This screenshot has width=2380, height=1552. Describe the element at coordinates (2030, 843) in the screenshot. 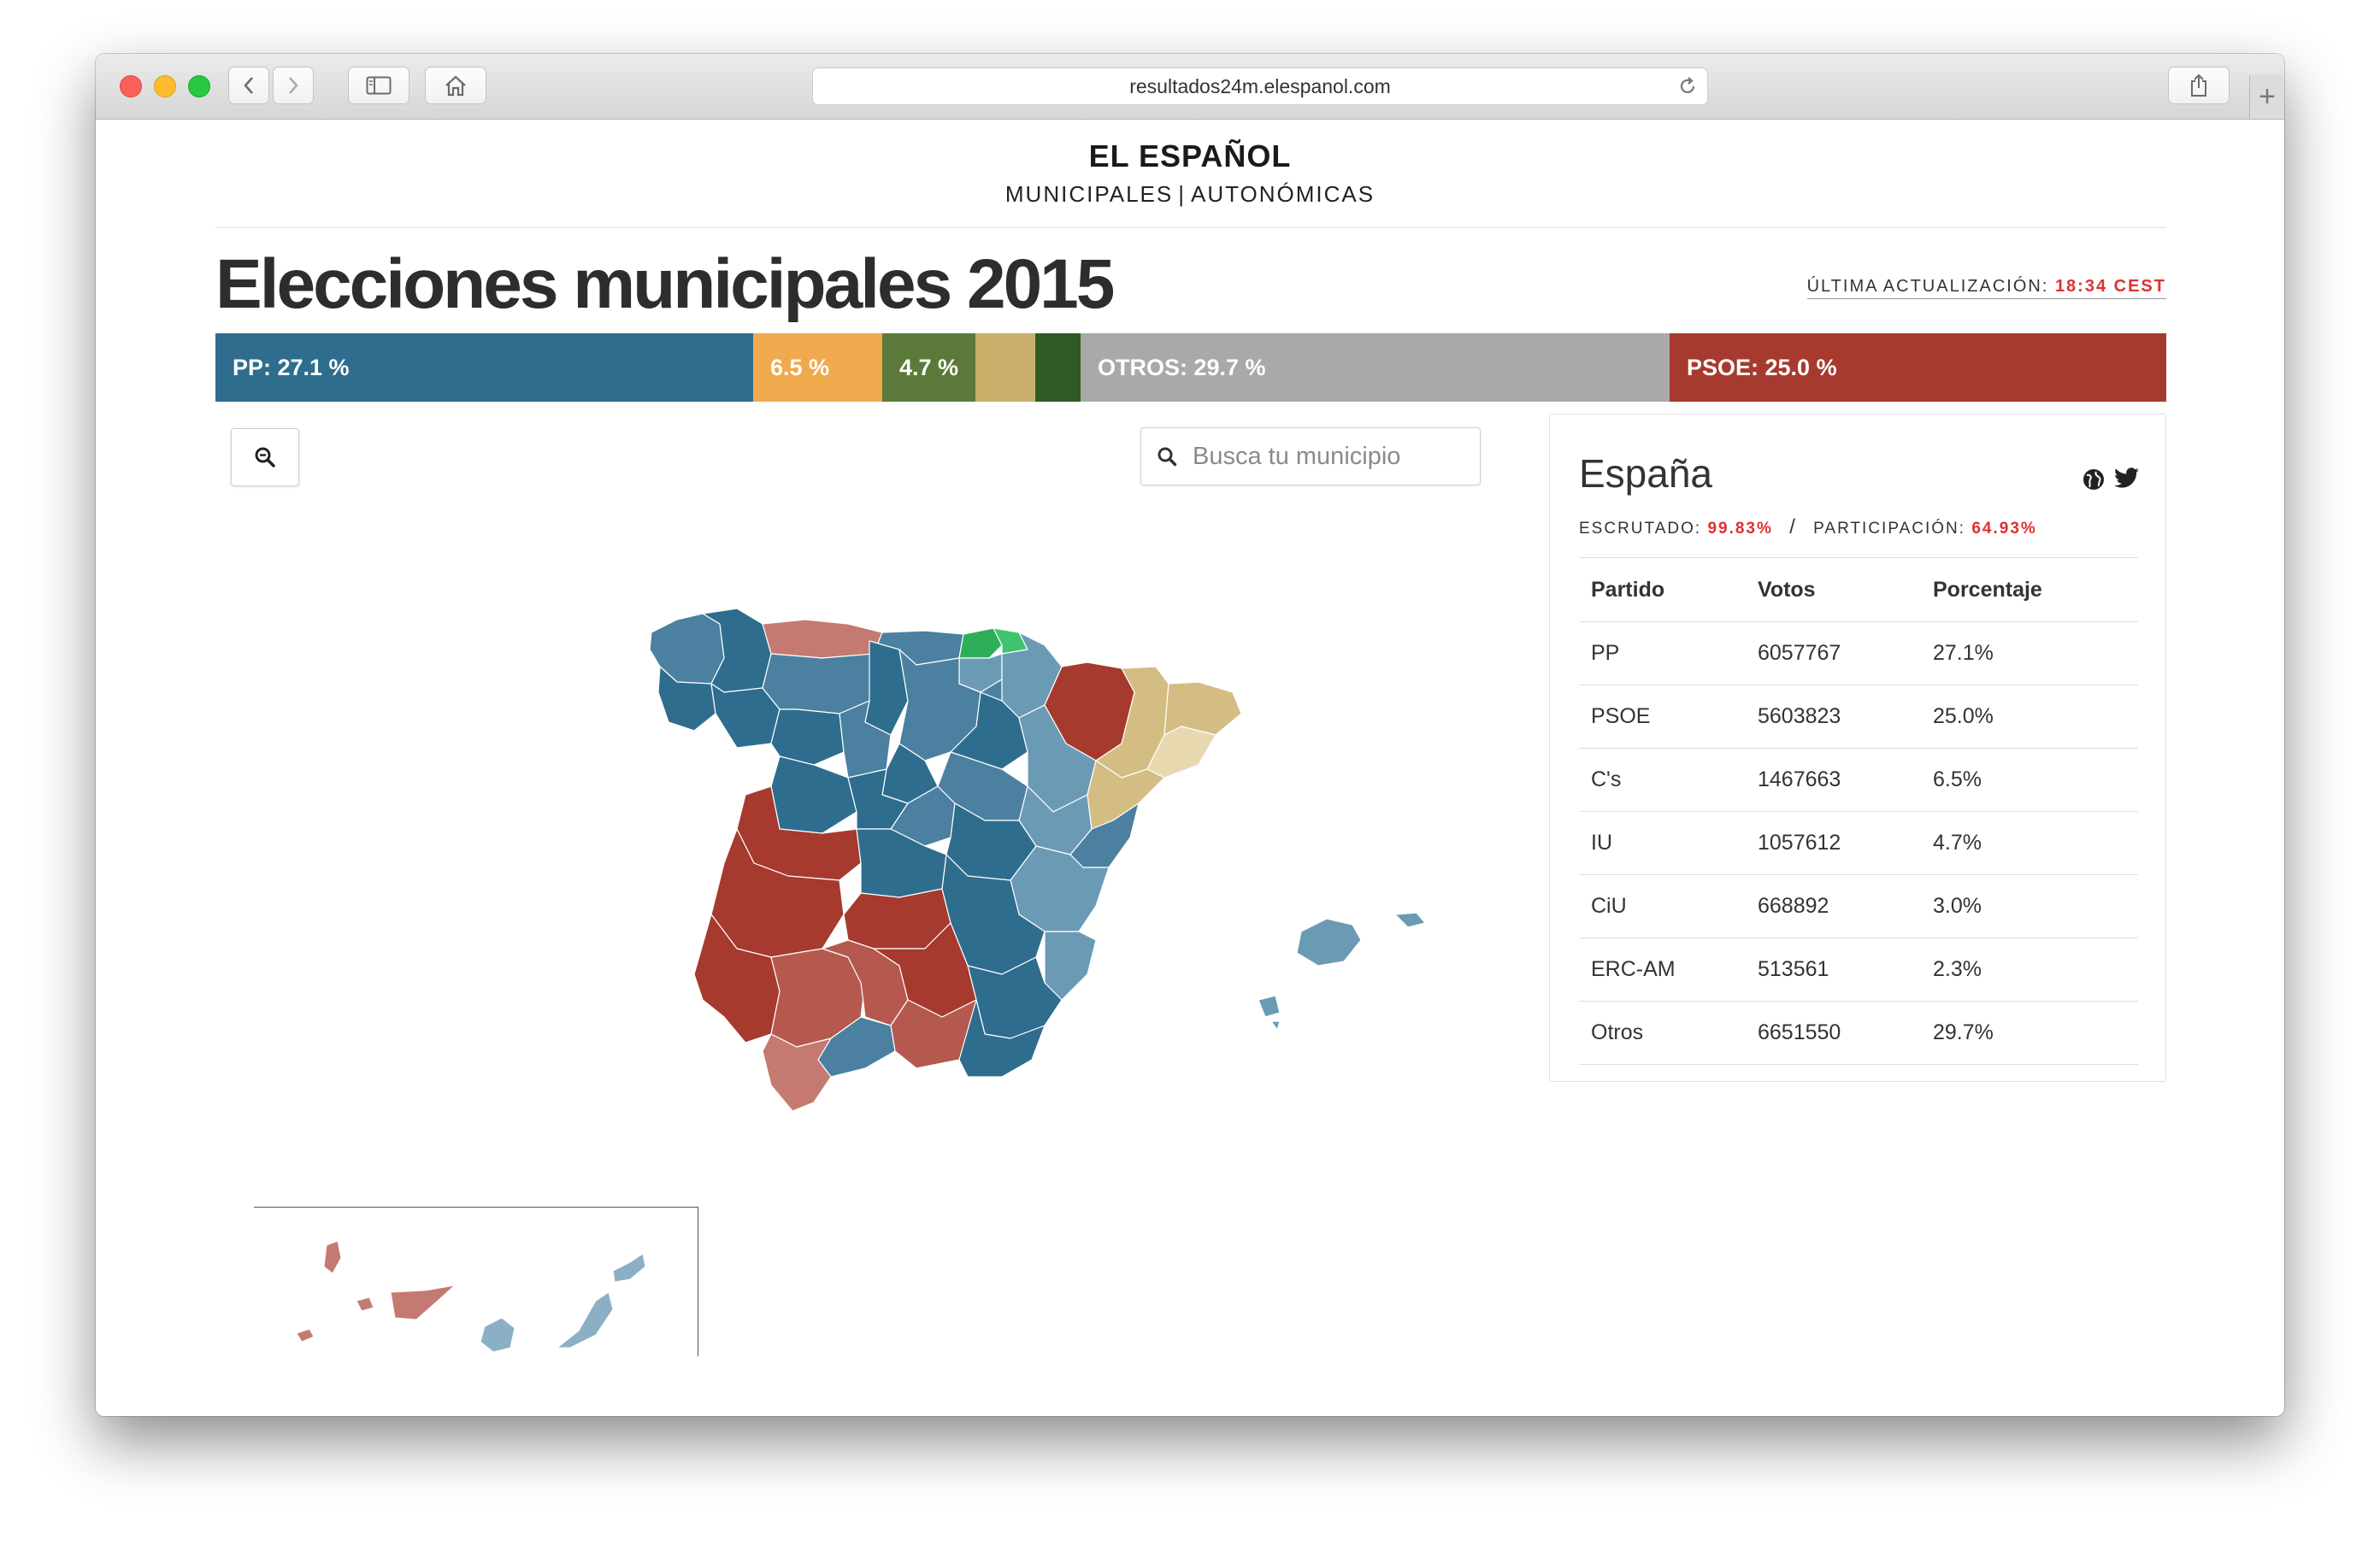

I see `party-percent: 4.7%` at that location.